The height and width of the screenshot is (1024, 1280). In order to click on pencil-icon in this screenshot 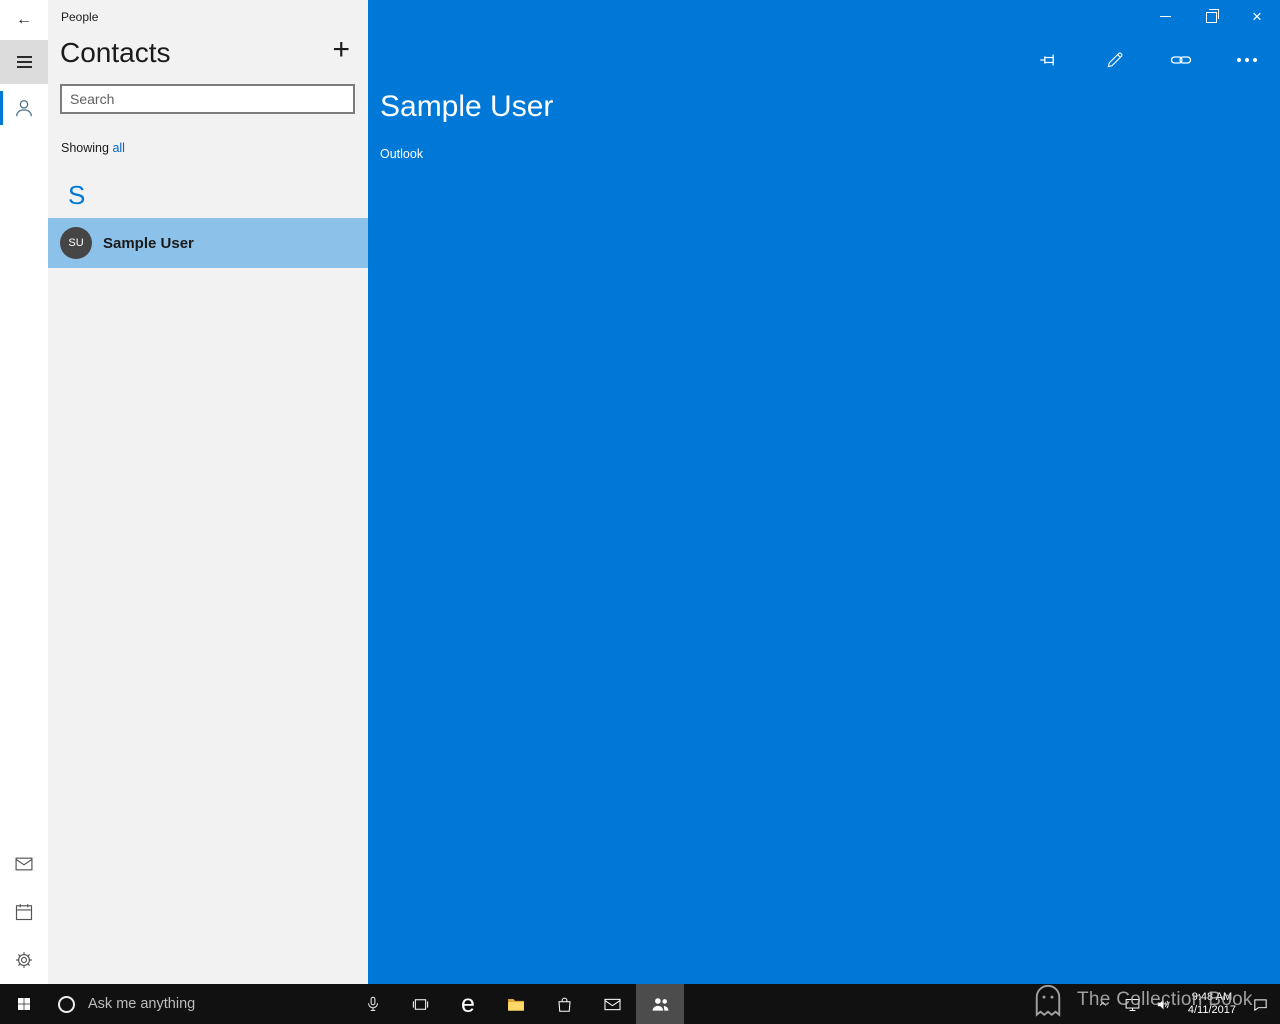, I will do `click(1115, 60)`.